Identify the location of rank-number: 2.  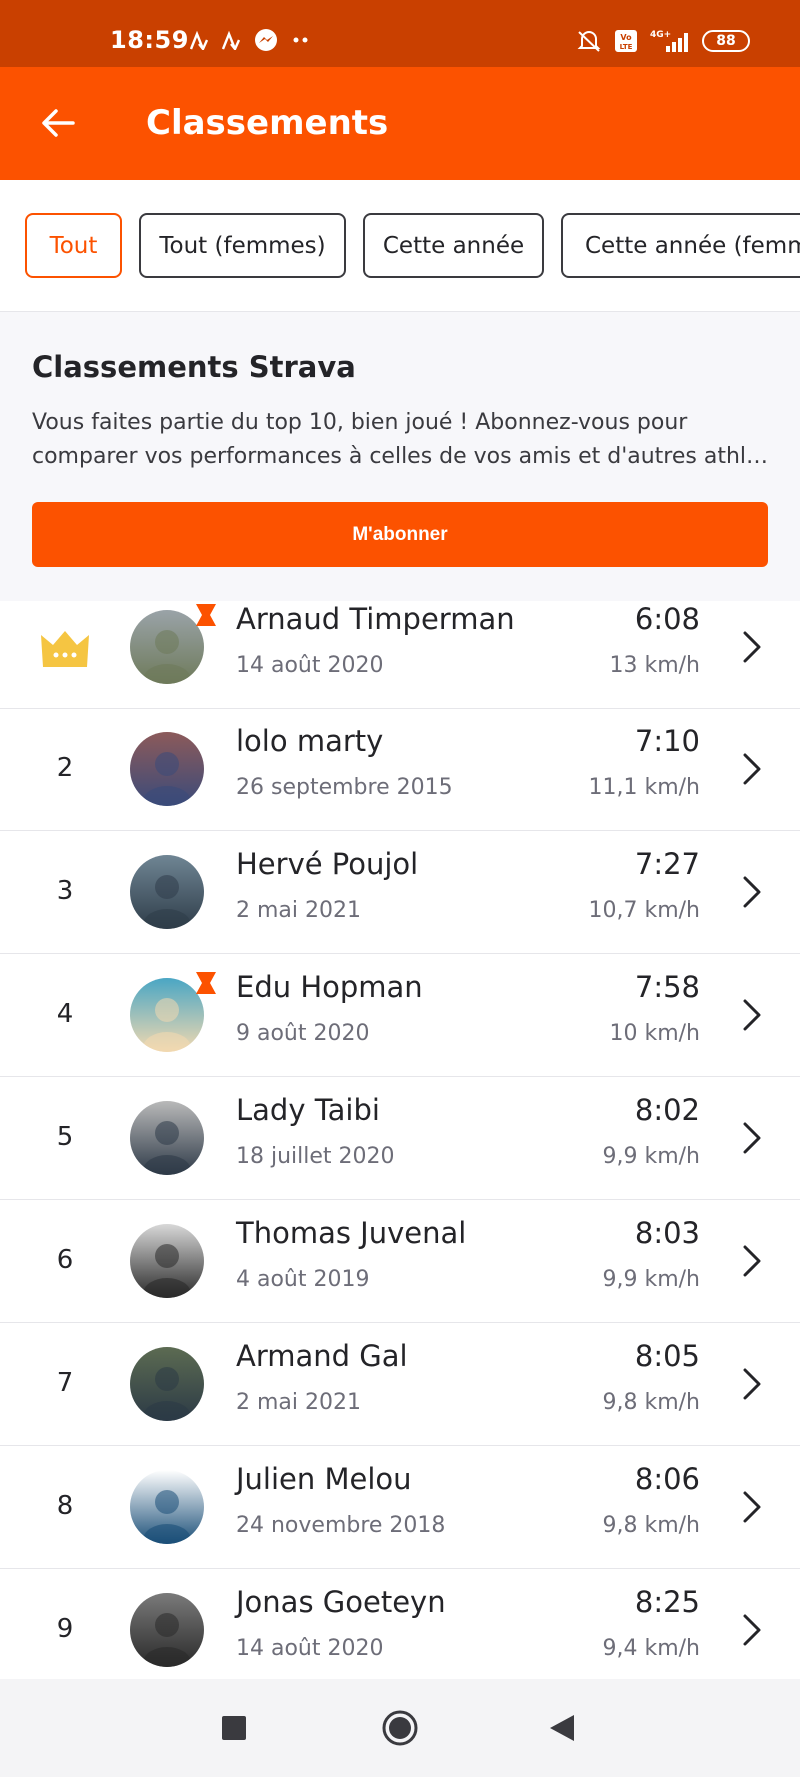
(65, 768).